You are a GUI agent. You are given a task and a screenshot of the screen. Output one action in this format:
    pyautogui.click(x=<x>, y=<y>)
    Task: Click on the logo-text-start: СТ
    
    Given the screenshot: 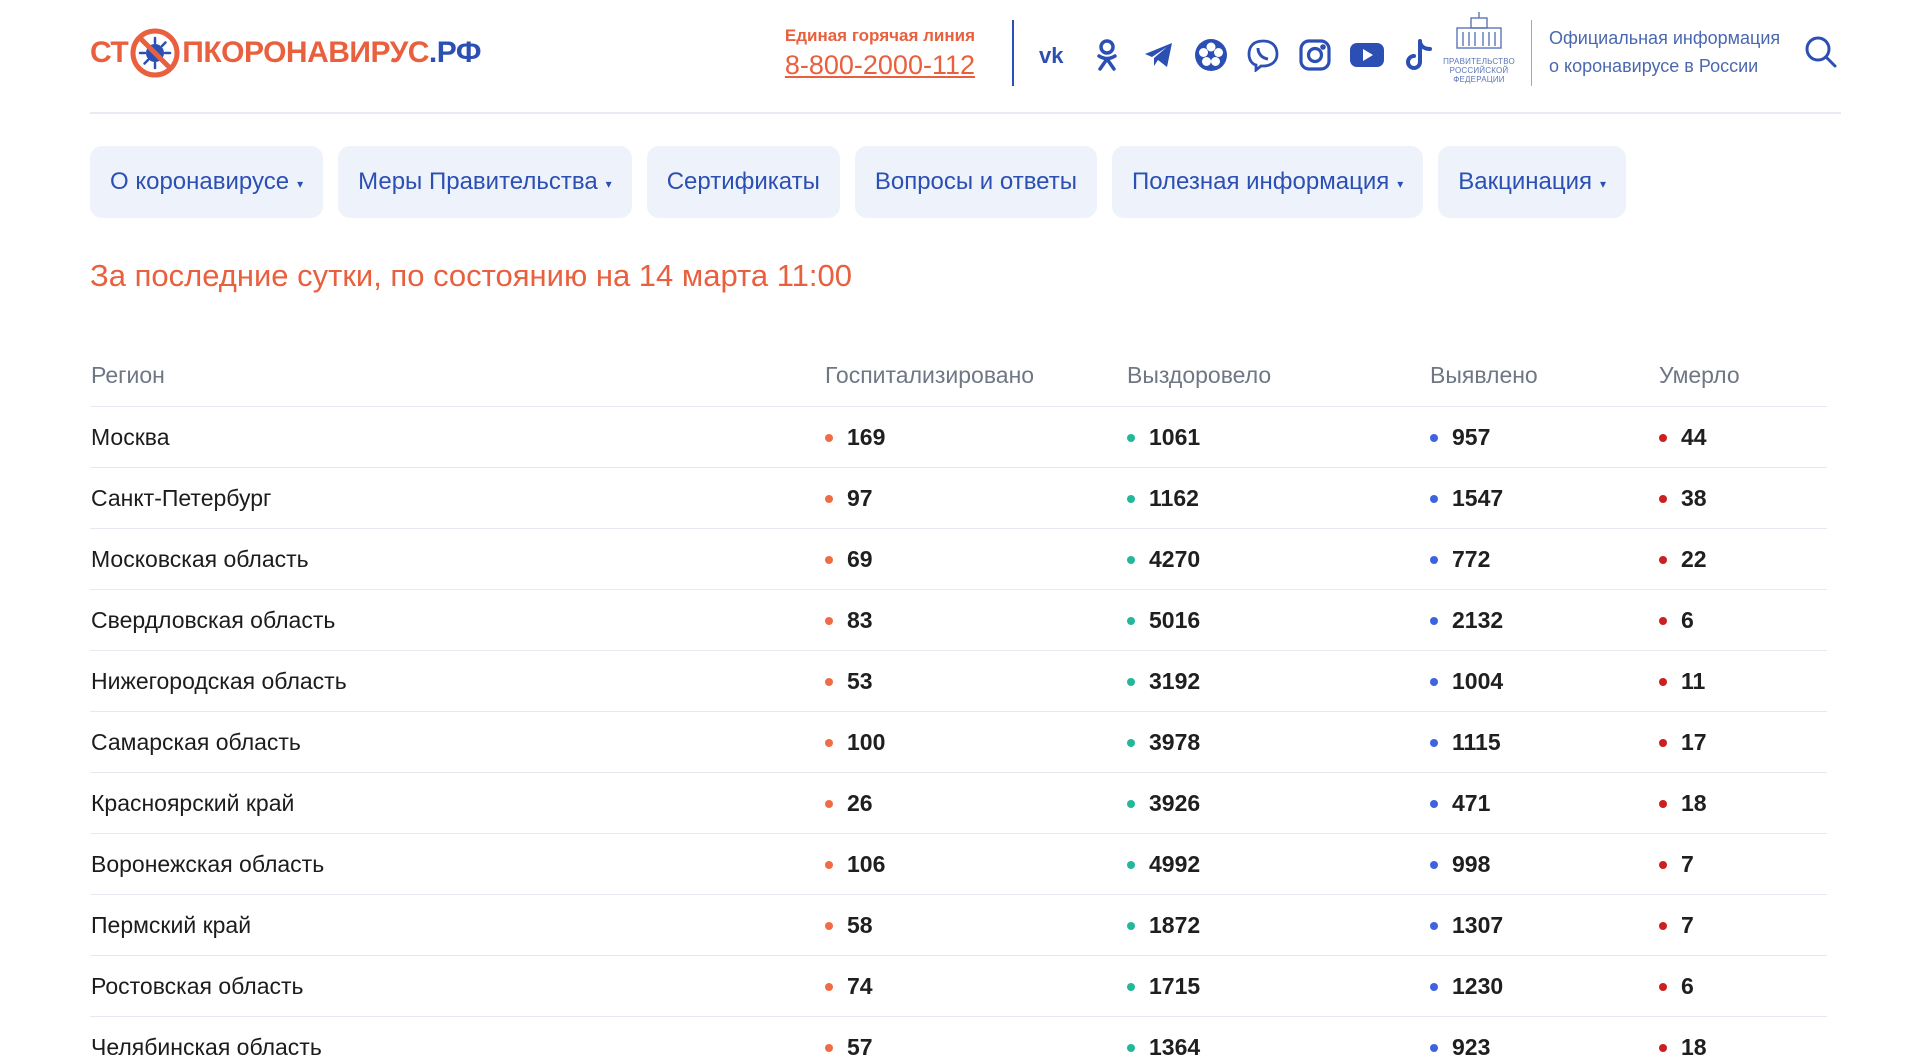 What is the action you would take?
    pyautogui.click(x=109, y=52)
    